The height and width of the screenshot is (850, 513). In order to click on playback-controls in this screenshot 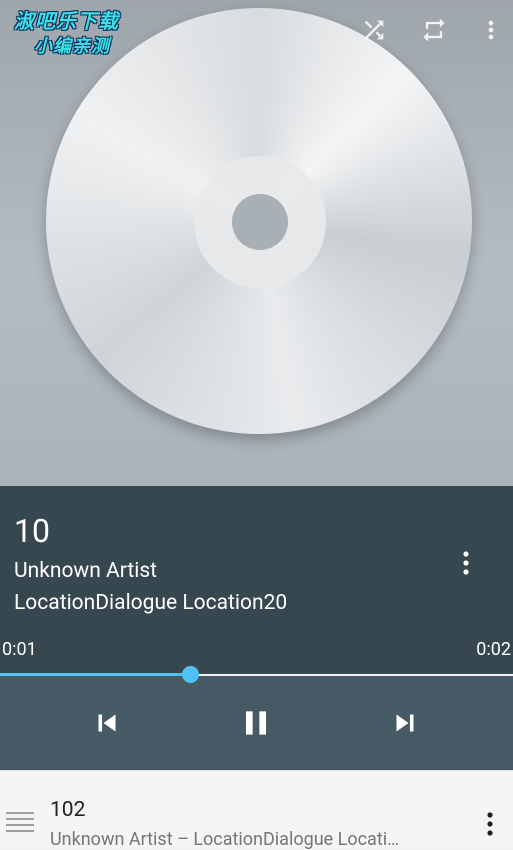, I will do `click(256, 723)`.